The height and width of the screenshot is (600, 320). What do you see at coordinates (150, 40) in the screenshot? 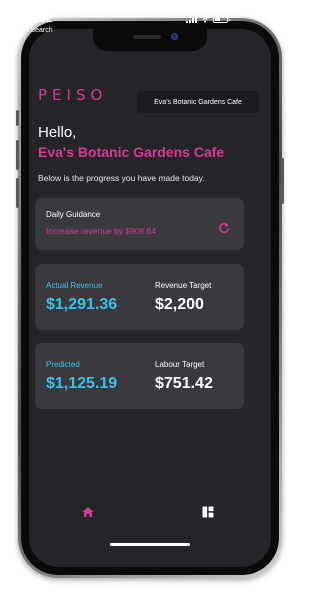
I see `notch` at bounding box center [150, 40].